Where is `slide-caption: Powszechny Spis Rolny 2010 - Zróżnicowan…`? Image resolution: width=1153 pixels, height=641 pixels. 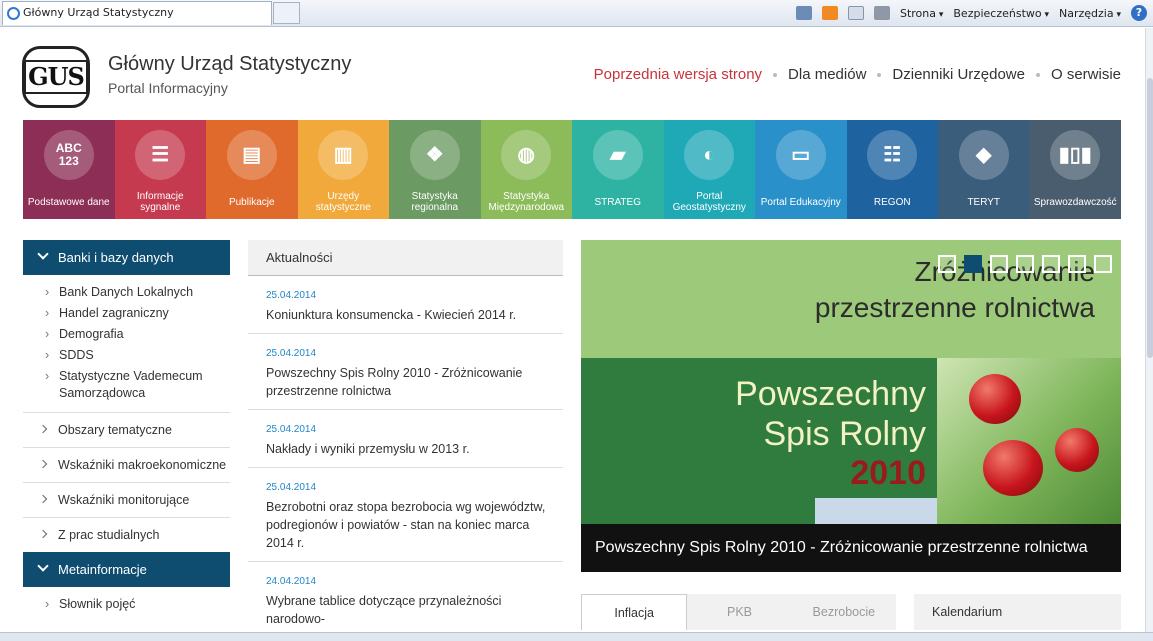
slide-caption: Powszechny Spis Rolny 2010 - Zróżnicowan… is located at coordinates (851, 548).